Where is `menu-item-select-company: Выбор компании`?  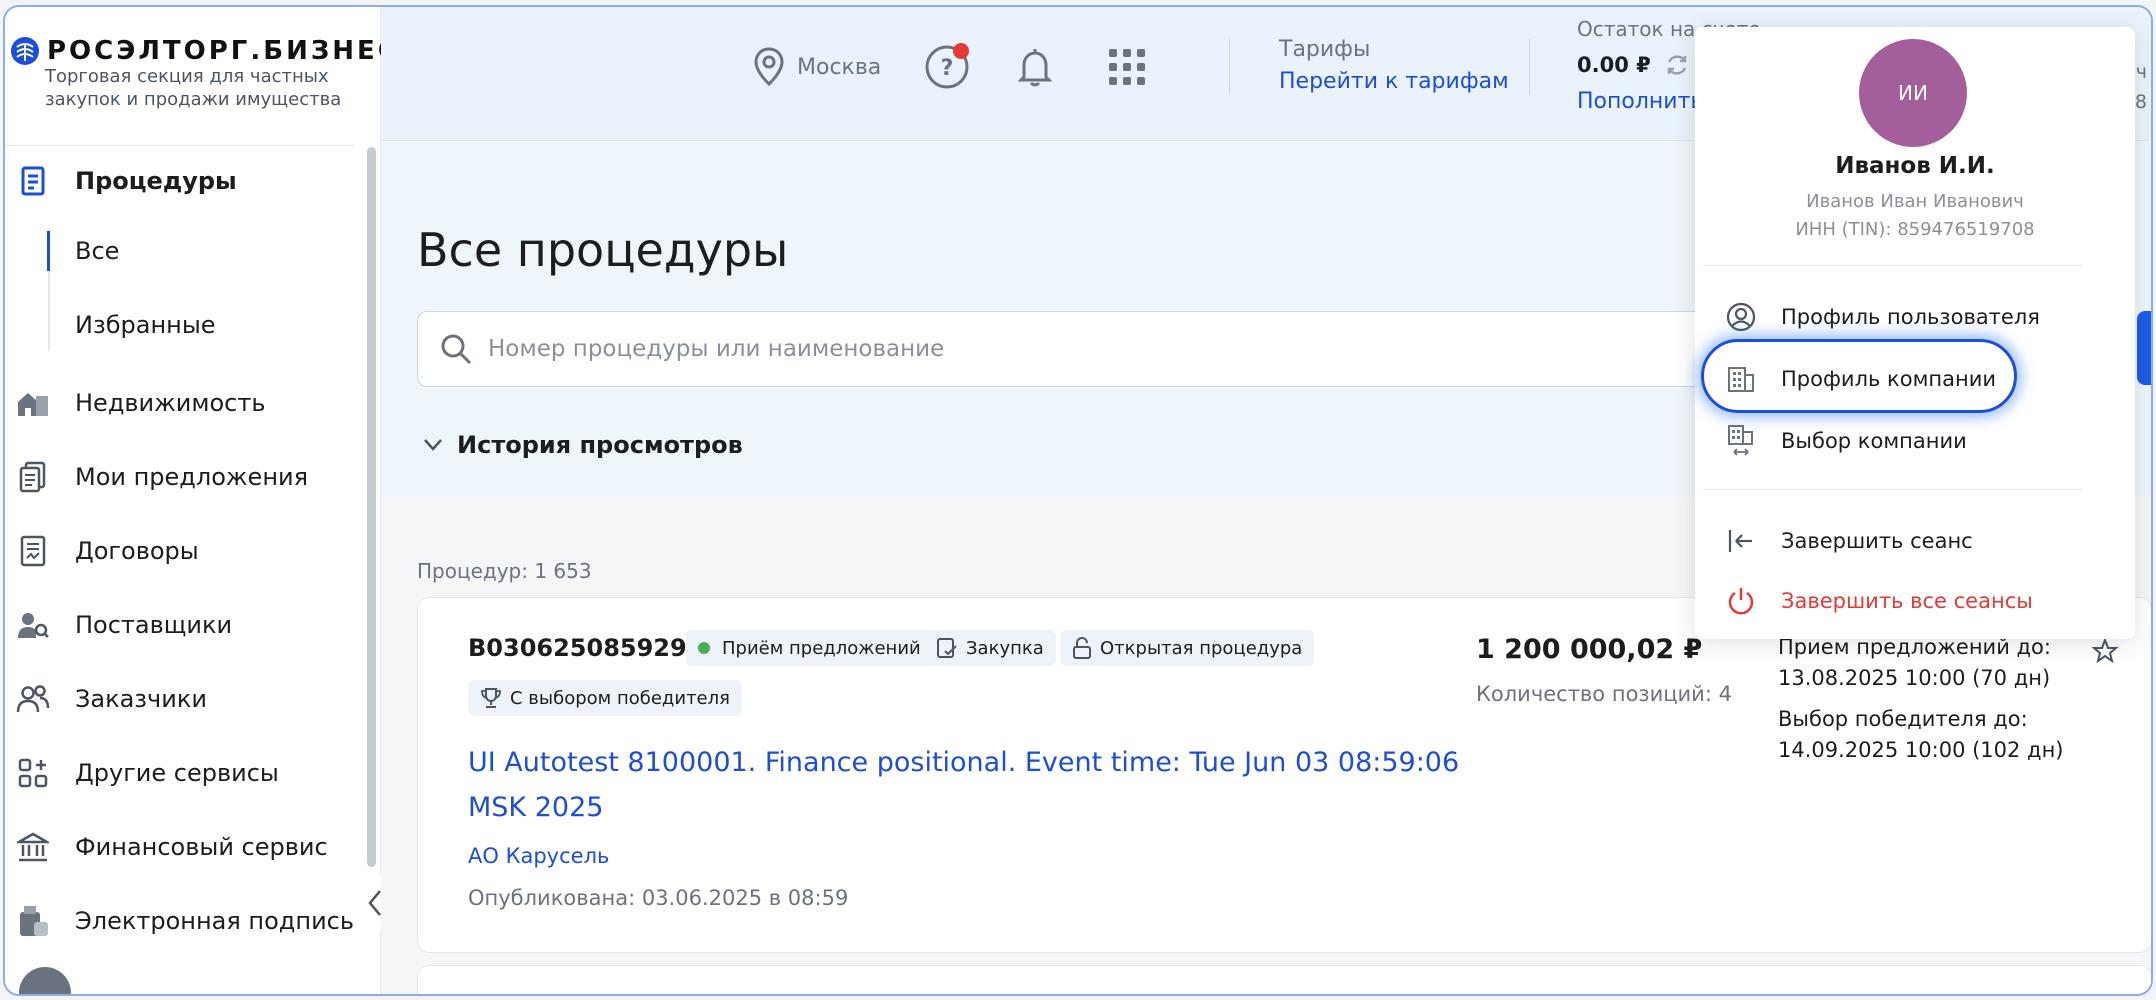 menu-item-select-company: Выбор компании is located at coordinates (1846, 441).